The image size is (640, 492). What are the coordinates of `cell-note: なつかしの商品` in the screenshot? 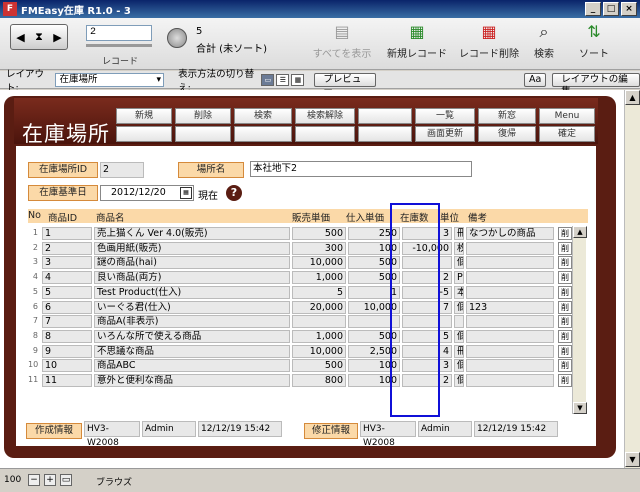 It's located at (510, 233).